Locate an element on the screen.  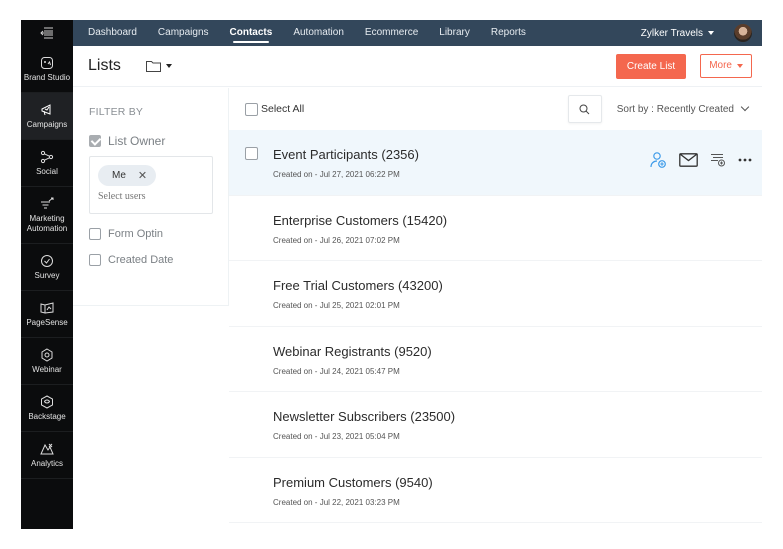
rail-item-pagesense: PageSense is located at coordinates (47, 314).